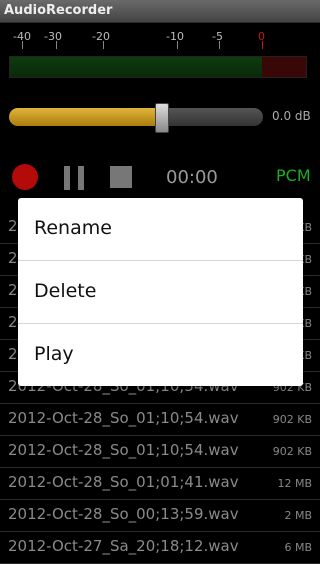 The image size is (320, 564). Describe the element at coordinates (123, 546) in the screenshot. I see `file-name: 2012-Oct-27_Sa_20;18;12.wav` at that location.